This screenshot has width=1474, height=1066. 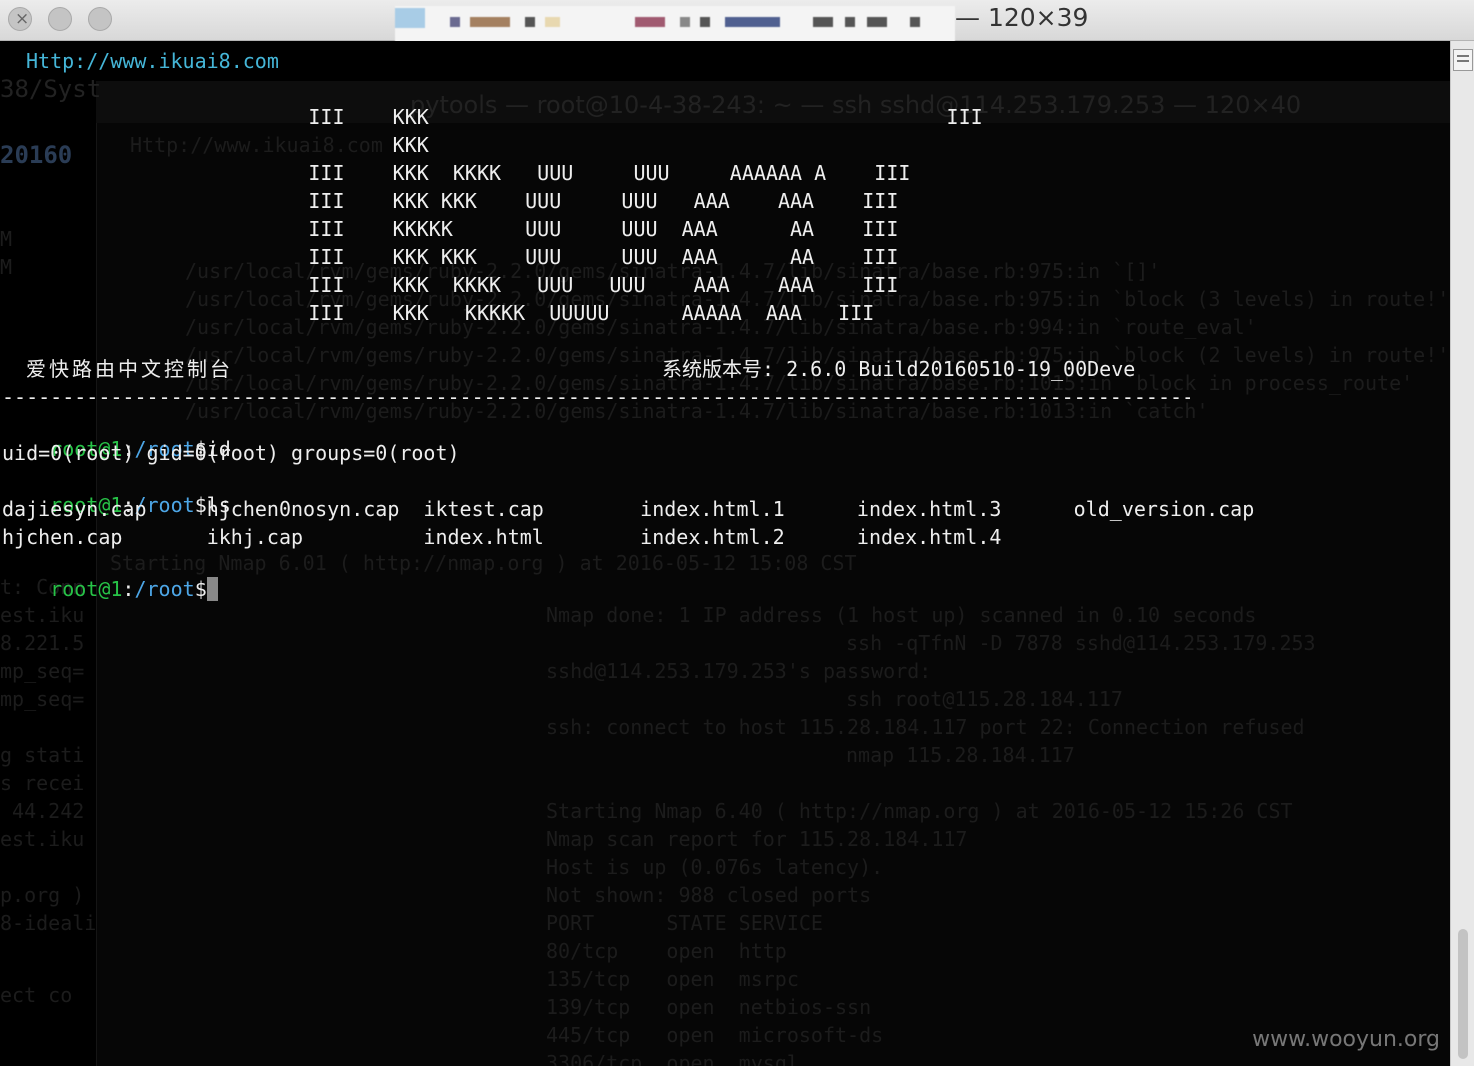 What do you see at coordinates (129, 369) in the screenshot?
I see `console-name: 爱快路由中文控制台` at bounding box center [129, 369].